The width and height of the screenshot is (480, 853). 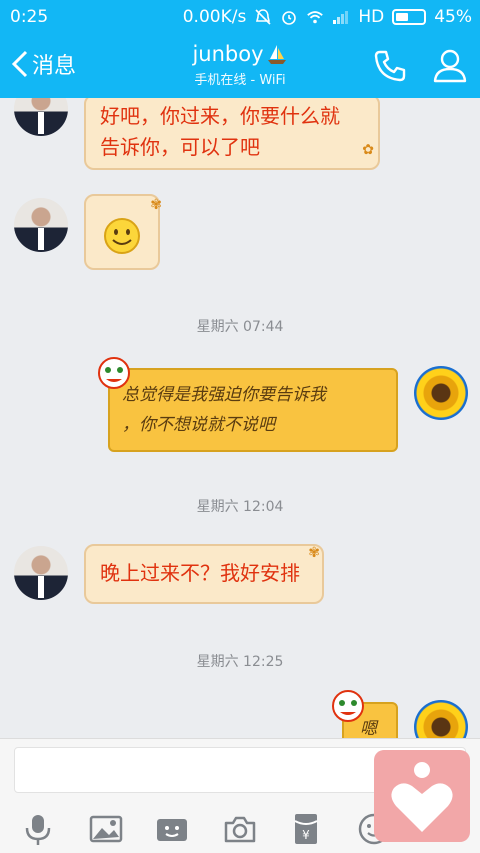 What do you see at coordinates (263, 17) in the screenshot?
I see `mute-bell-icon` at bounding box center [263, 17].